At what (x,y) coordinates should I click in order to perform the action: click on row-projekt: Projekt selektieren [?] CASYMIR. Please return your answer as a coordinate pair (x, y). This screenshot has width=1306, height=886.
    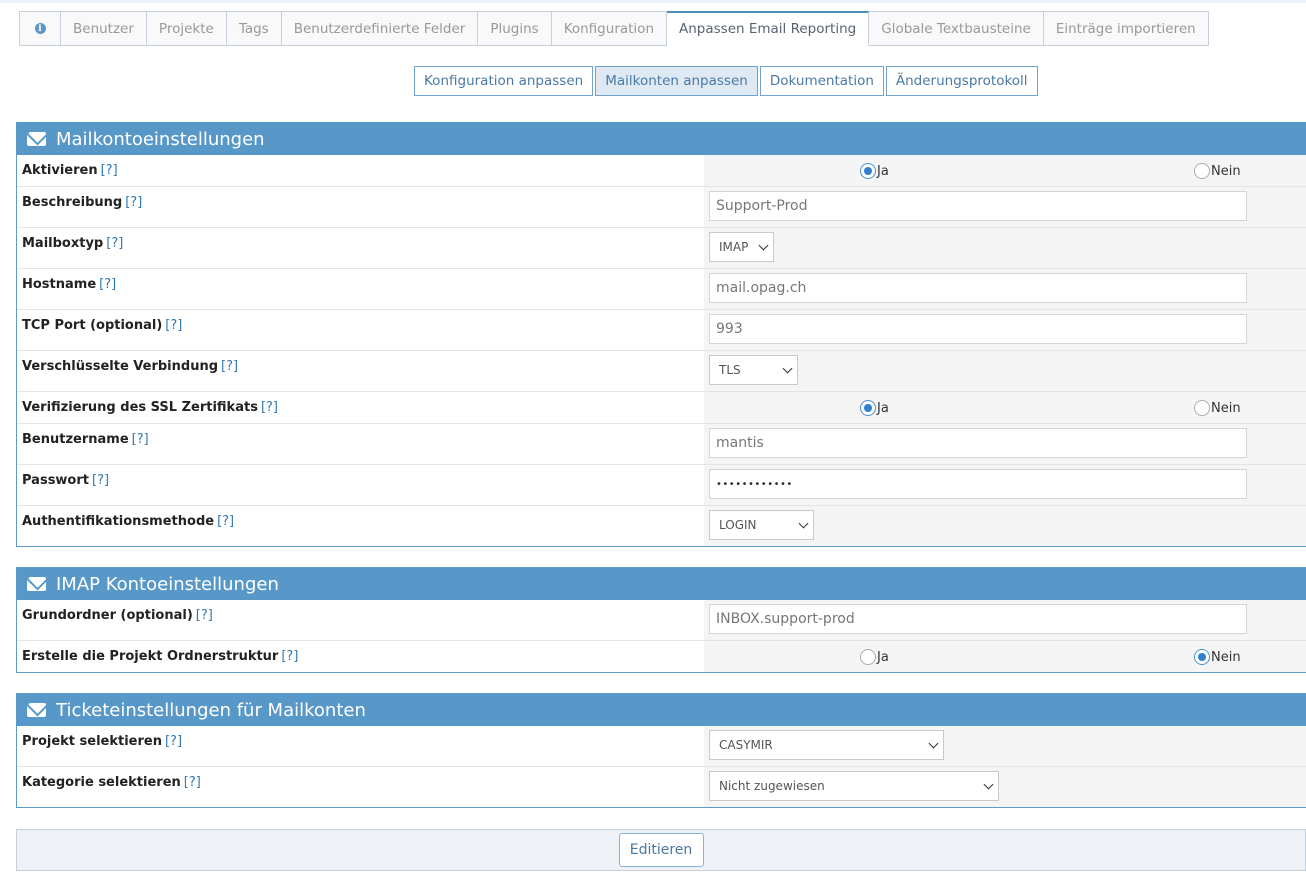
    Looking at the image, I should click on (661, 746).